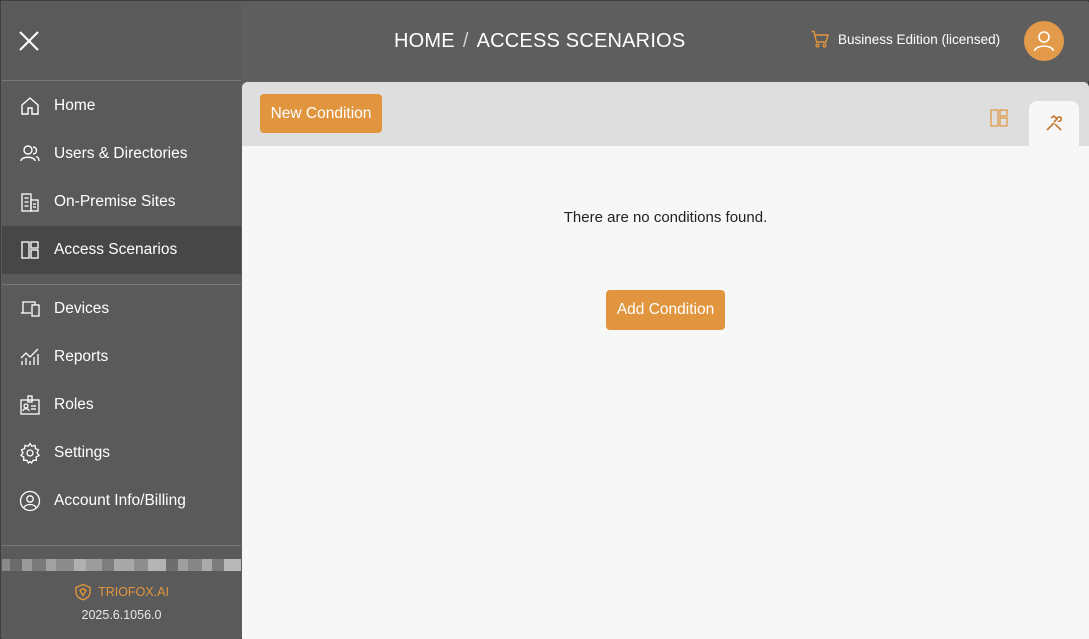 This screenshot has height=639, width=1089. I want to click on sidebar-item-home: Home, so click(121, 106).